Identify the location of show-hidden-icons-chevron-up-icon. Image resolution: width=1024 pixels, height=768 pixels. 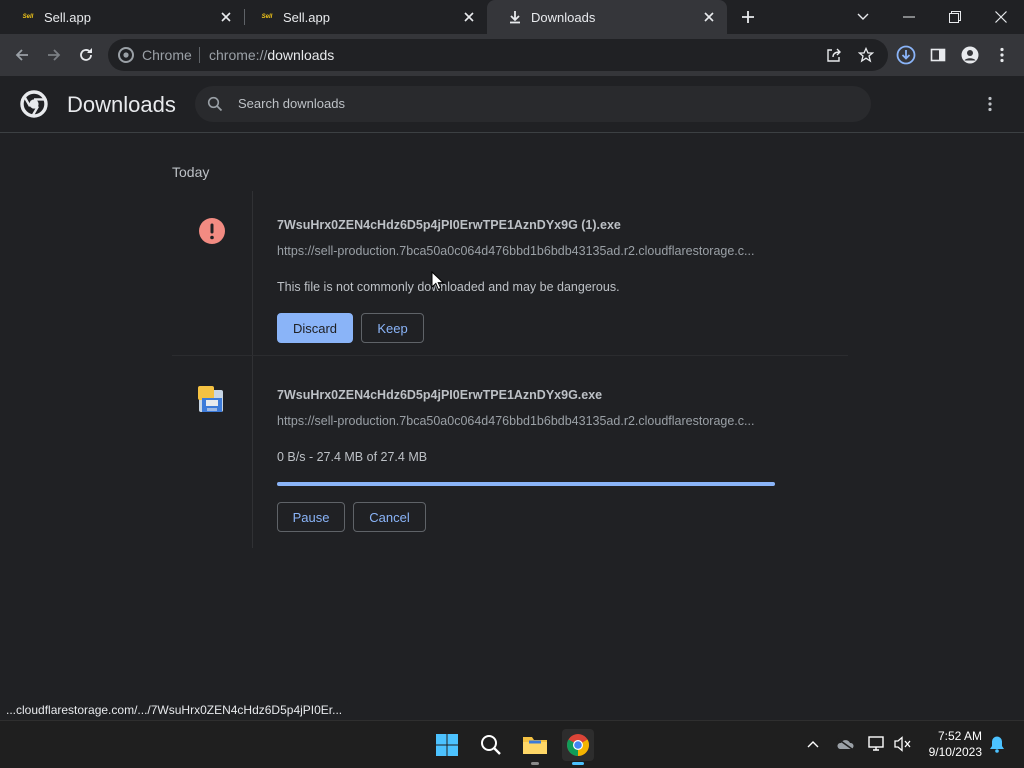
(813, 744).